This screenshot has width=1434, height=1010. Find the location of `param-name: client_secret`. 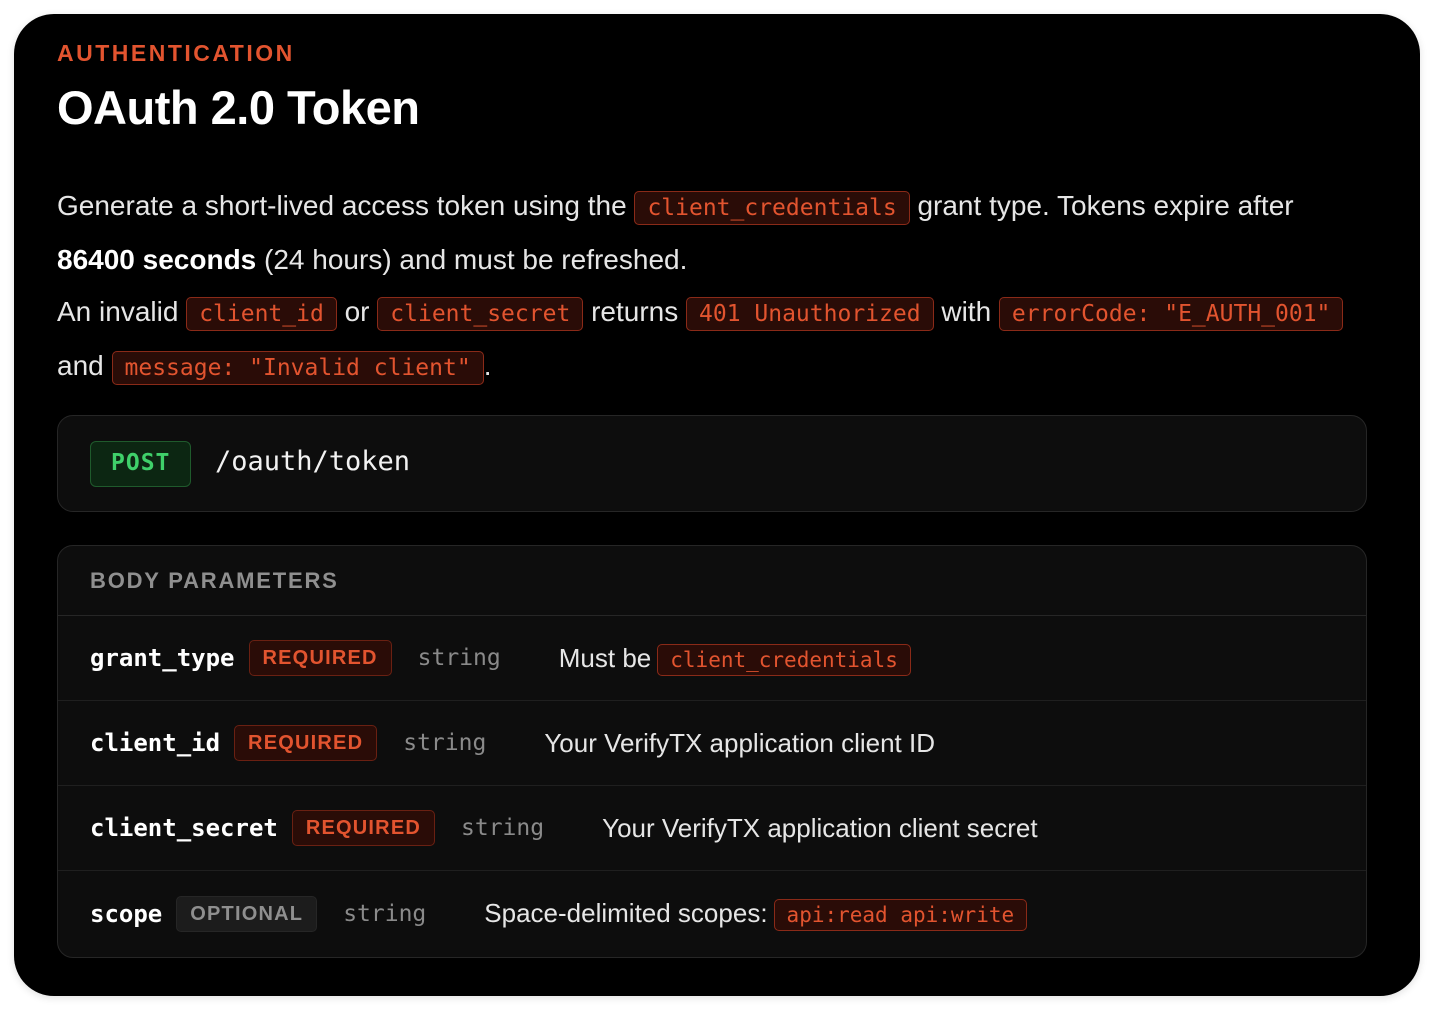

param-name: client_secret is located at coordinates (184, 828).